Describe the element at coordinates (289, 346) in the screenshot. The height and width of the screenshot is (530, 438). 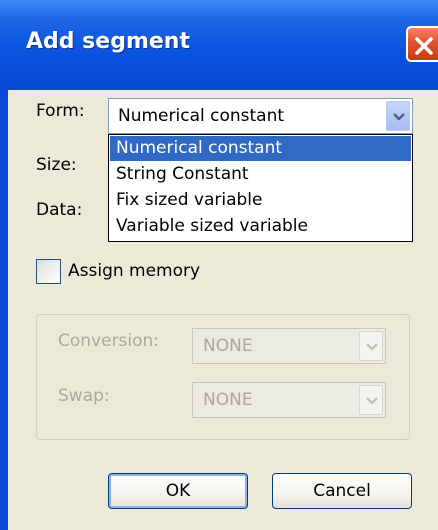
I see `conversion-select: NONE` at that location.